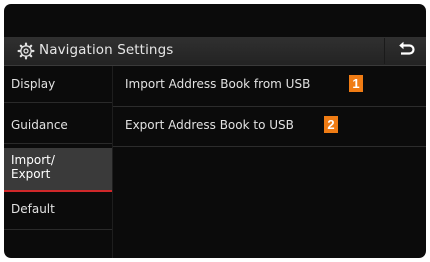  I want to click on sidebar-item-display: Display, so click(58, 84).